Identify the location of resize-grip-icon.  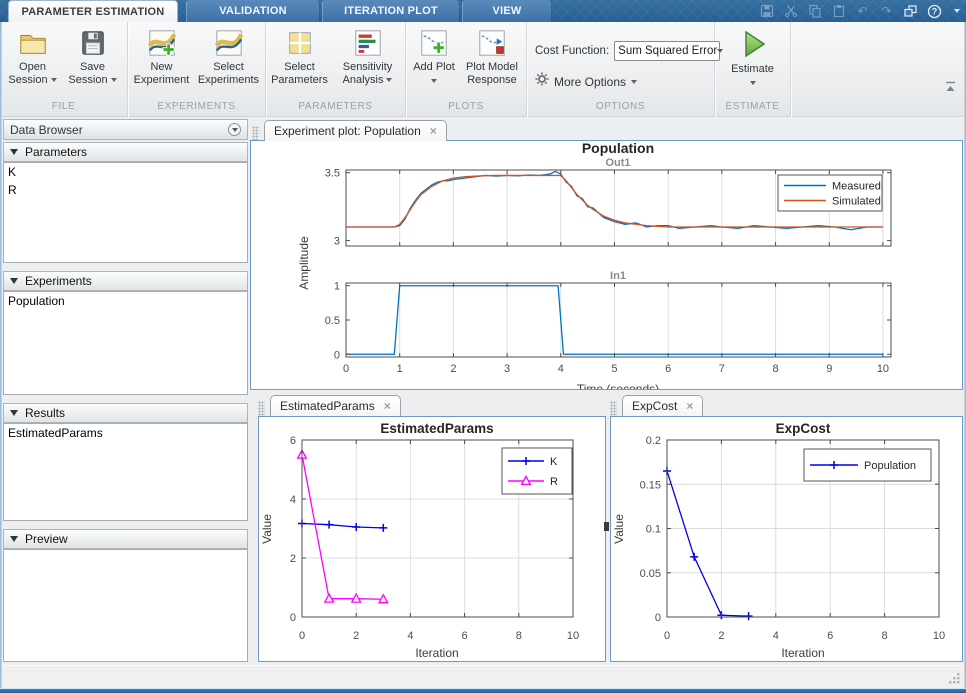
(953, 677).